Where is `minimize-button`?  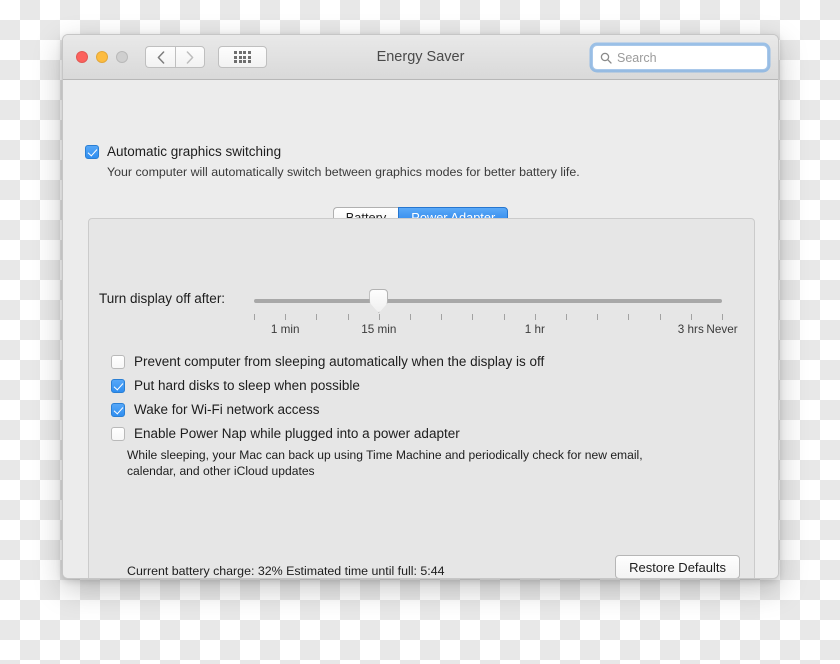 minimize-button is located at coordinates (102, 57).